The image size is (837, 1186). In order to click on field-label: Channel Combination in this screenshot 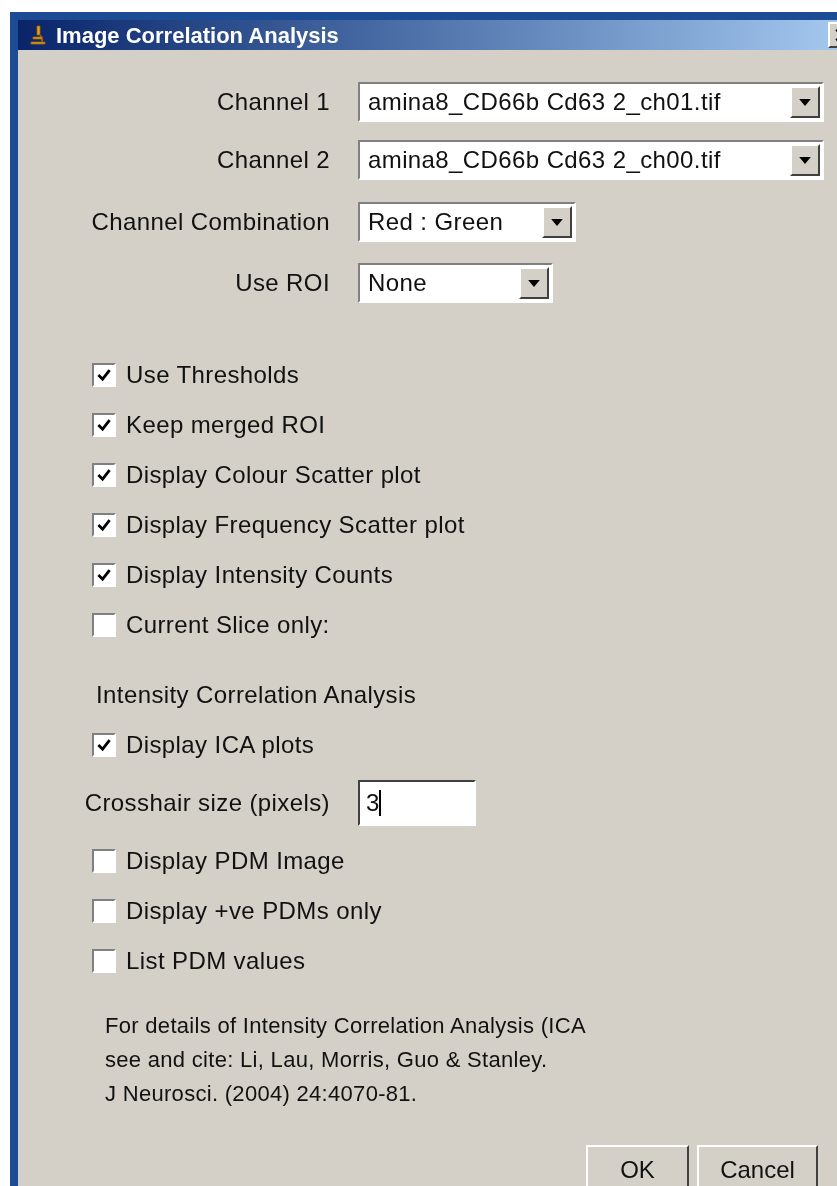, I will do `click(210, 222)`.